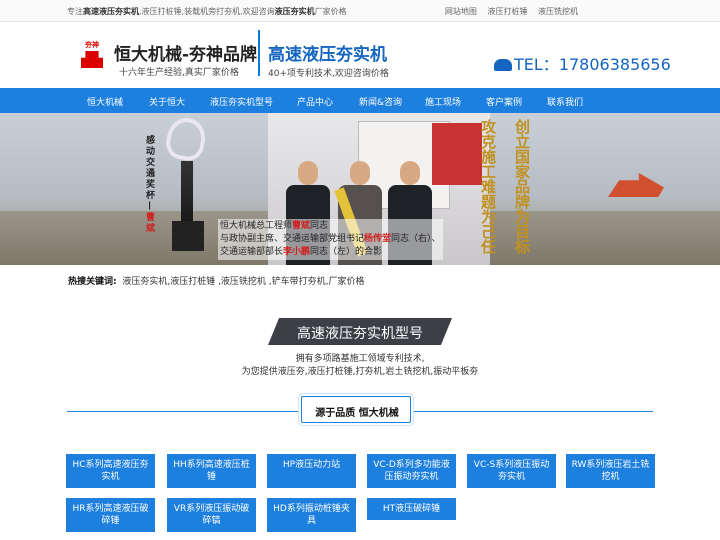 The width and height of the screenshot is (720, 540). Describe the element at coordinates (311, 471) in the screenshot. I see `category-hp: HP液压动力站` at that location.